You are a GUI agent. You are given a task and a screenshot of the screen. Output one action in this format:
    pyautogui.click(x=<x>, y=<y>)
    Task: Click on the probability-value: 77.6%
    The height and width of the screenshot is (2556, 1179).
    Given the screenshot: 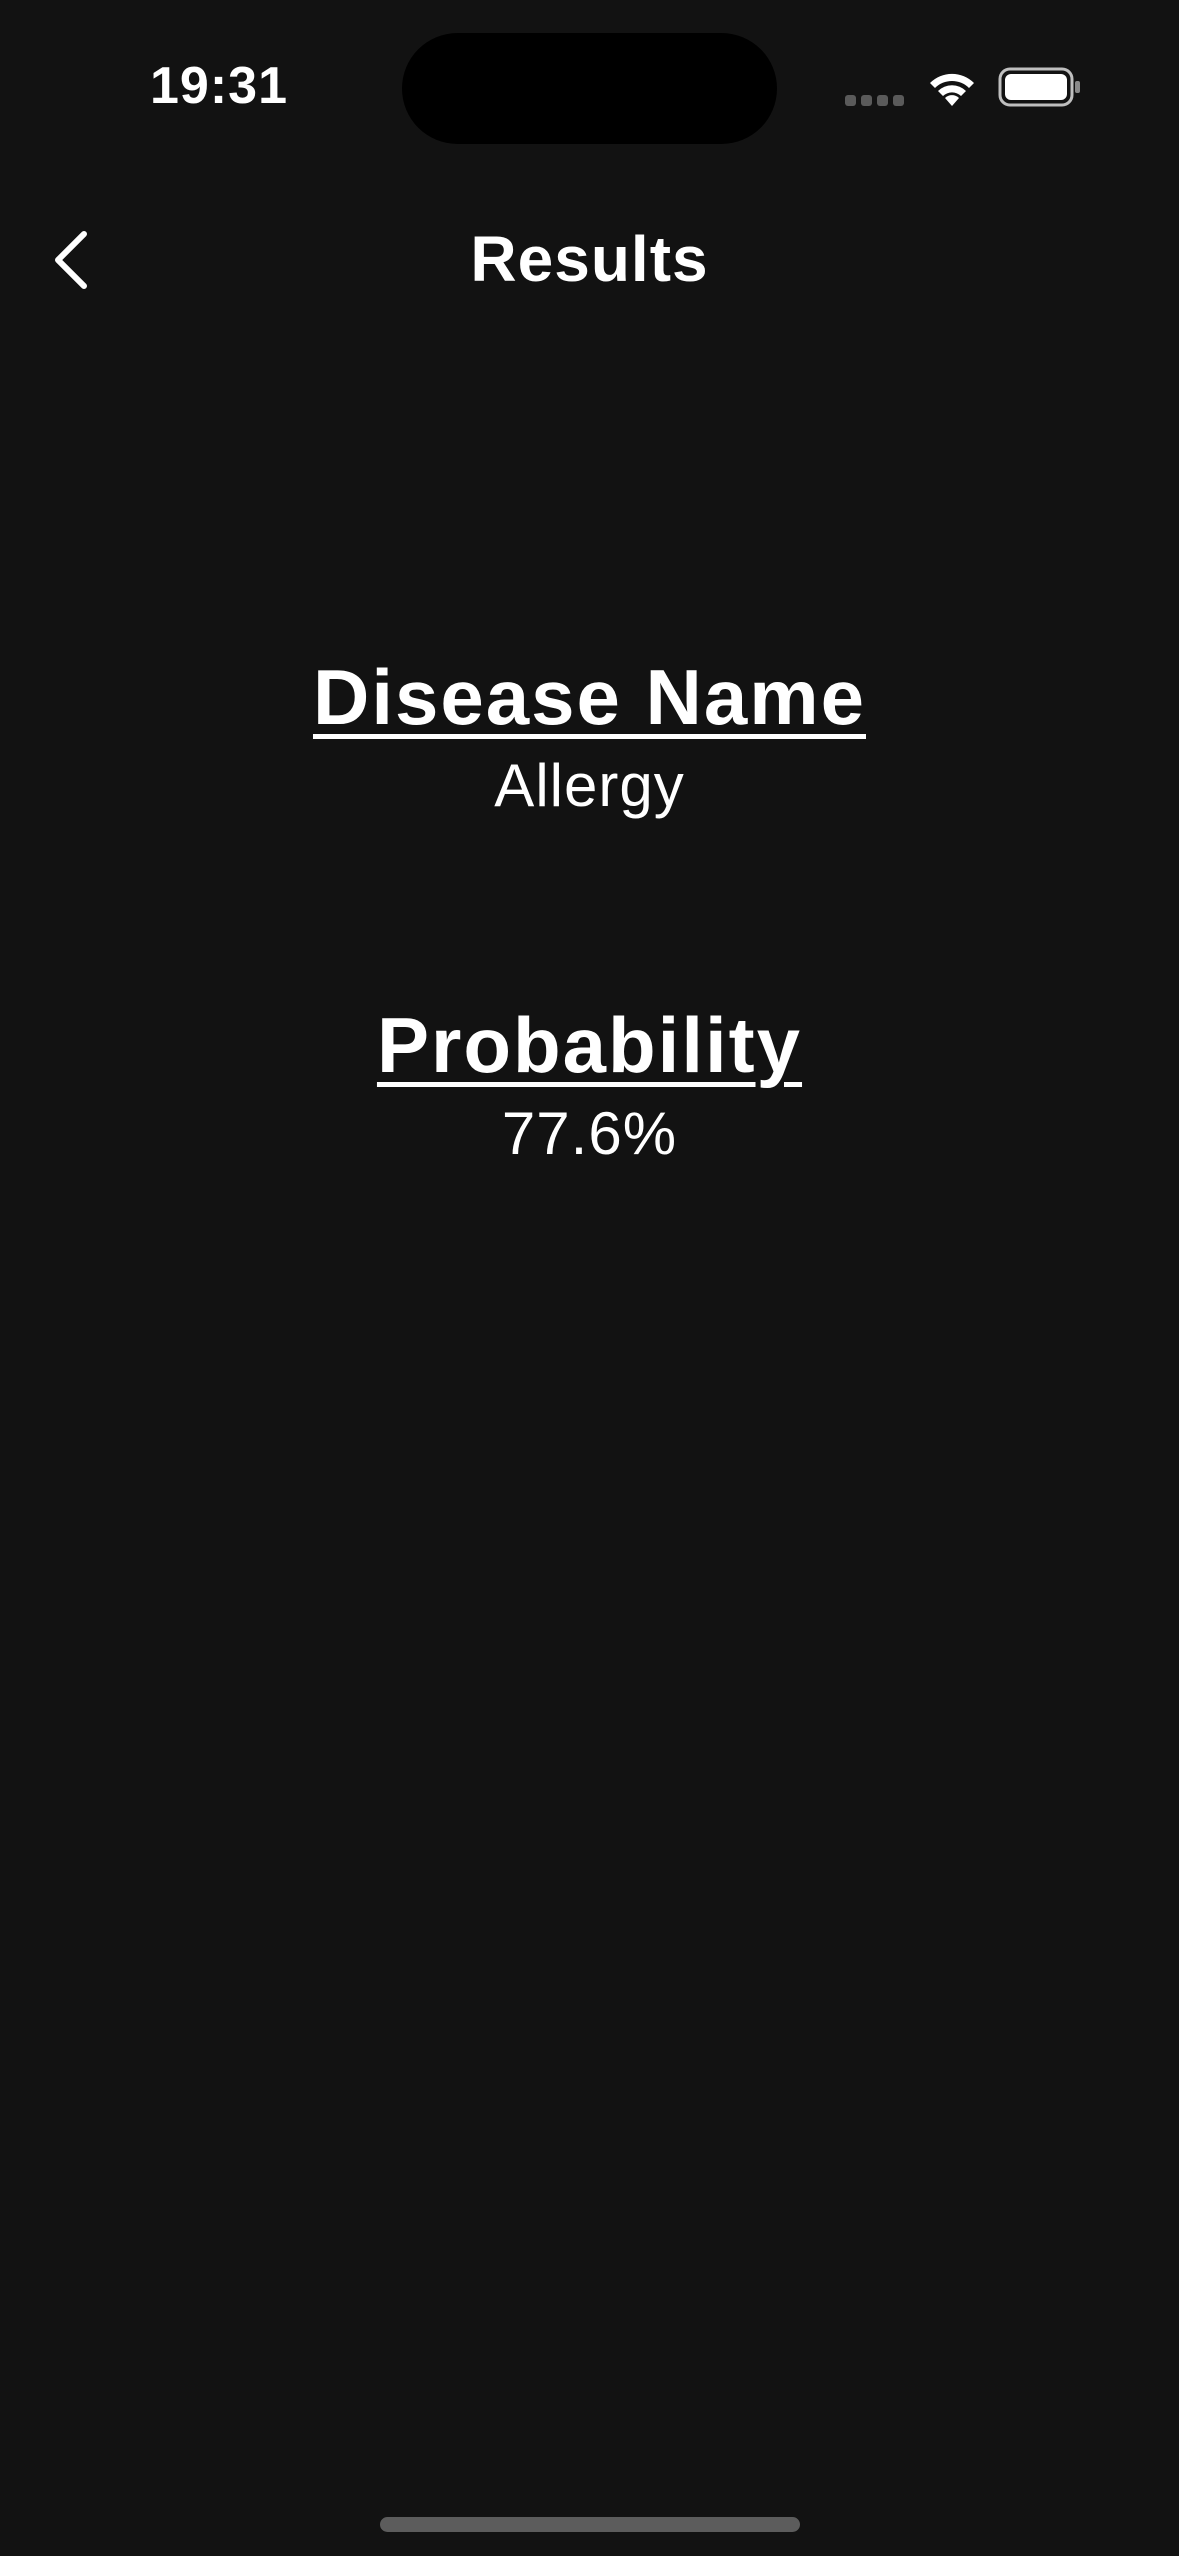 What is the action you would take?
    pyautogui.click(x=589, y=1133)
    